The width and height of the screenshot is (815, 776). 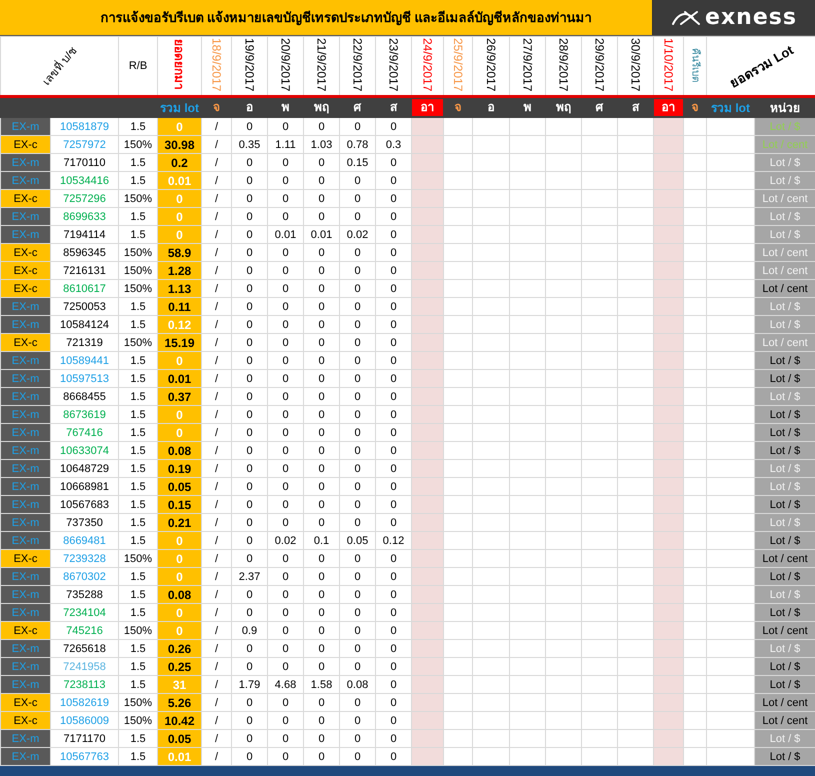 I want to click on account-number: 745216, so click(x=84, y=631).